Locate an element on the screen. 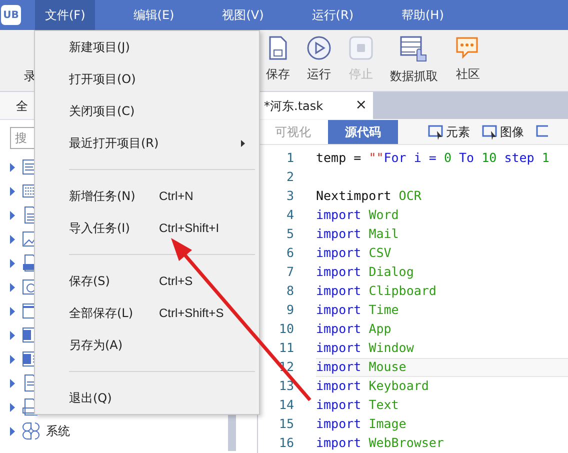 The width and height of the screenshot is (568, 453). panel-tab: 全 is located at coordinates (22, 105).